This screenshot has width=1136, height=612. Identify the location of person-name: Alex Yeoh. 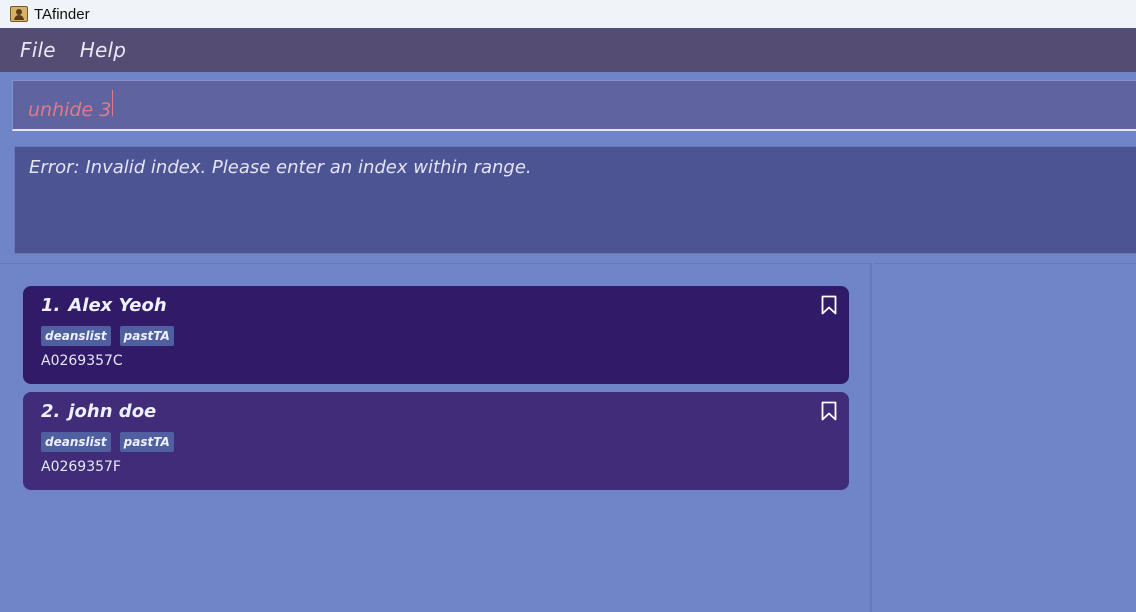
(117, 305).